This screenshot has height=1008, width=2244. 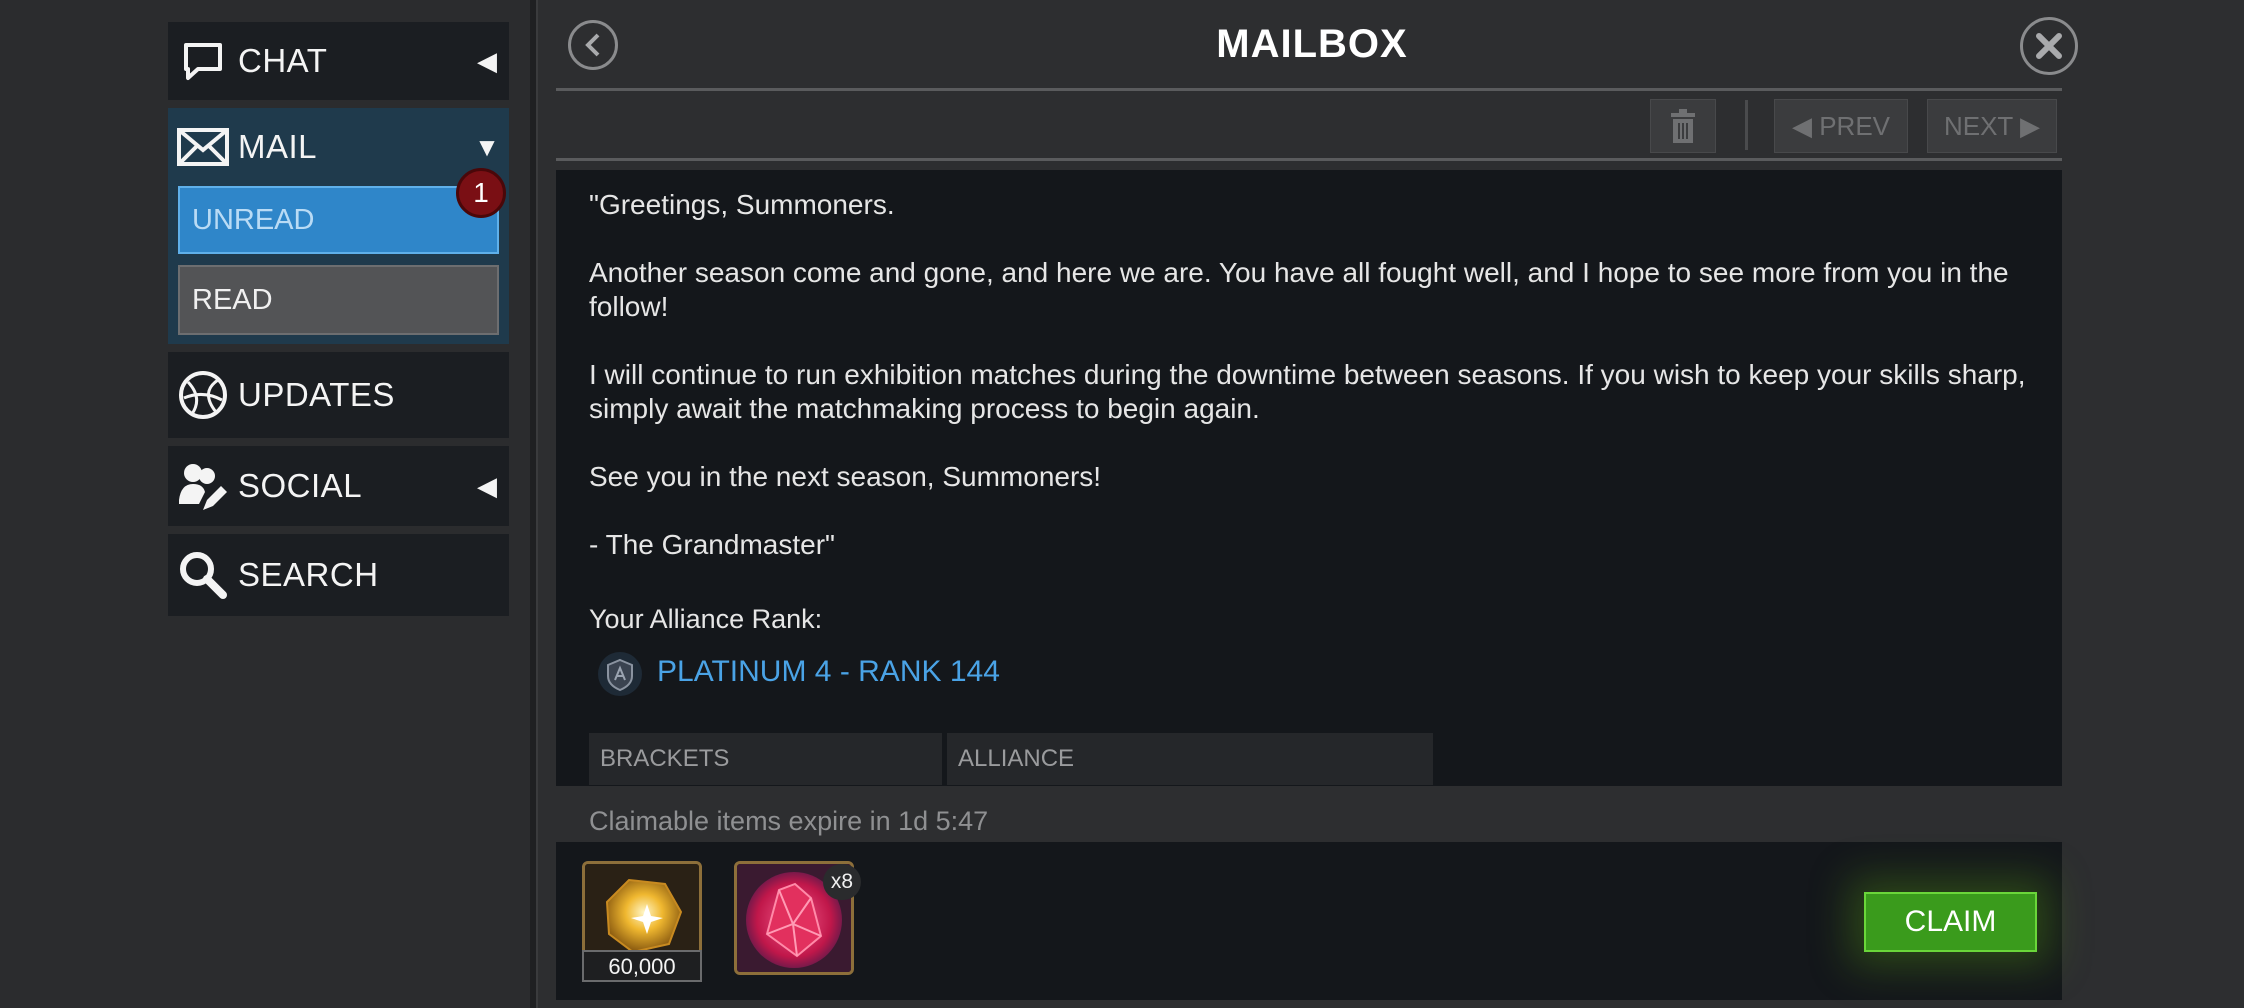 I want to click on unread-tab: UNREAD, so click(x=338, y=220).